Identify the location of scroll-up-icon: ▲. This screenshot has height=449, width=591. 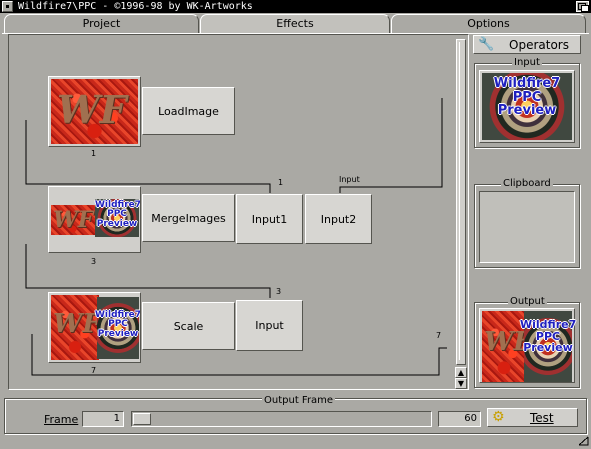
(461, 372).